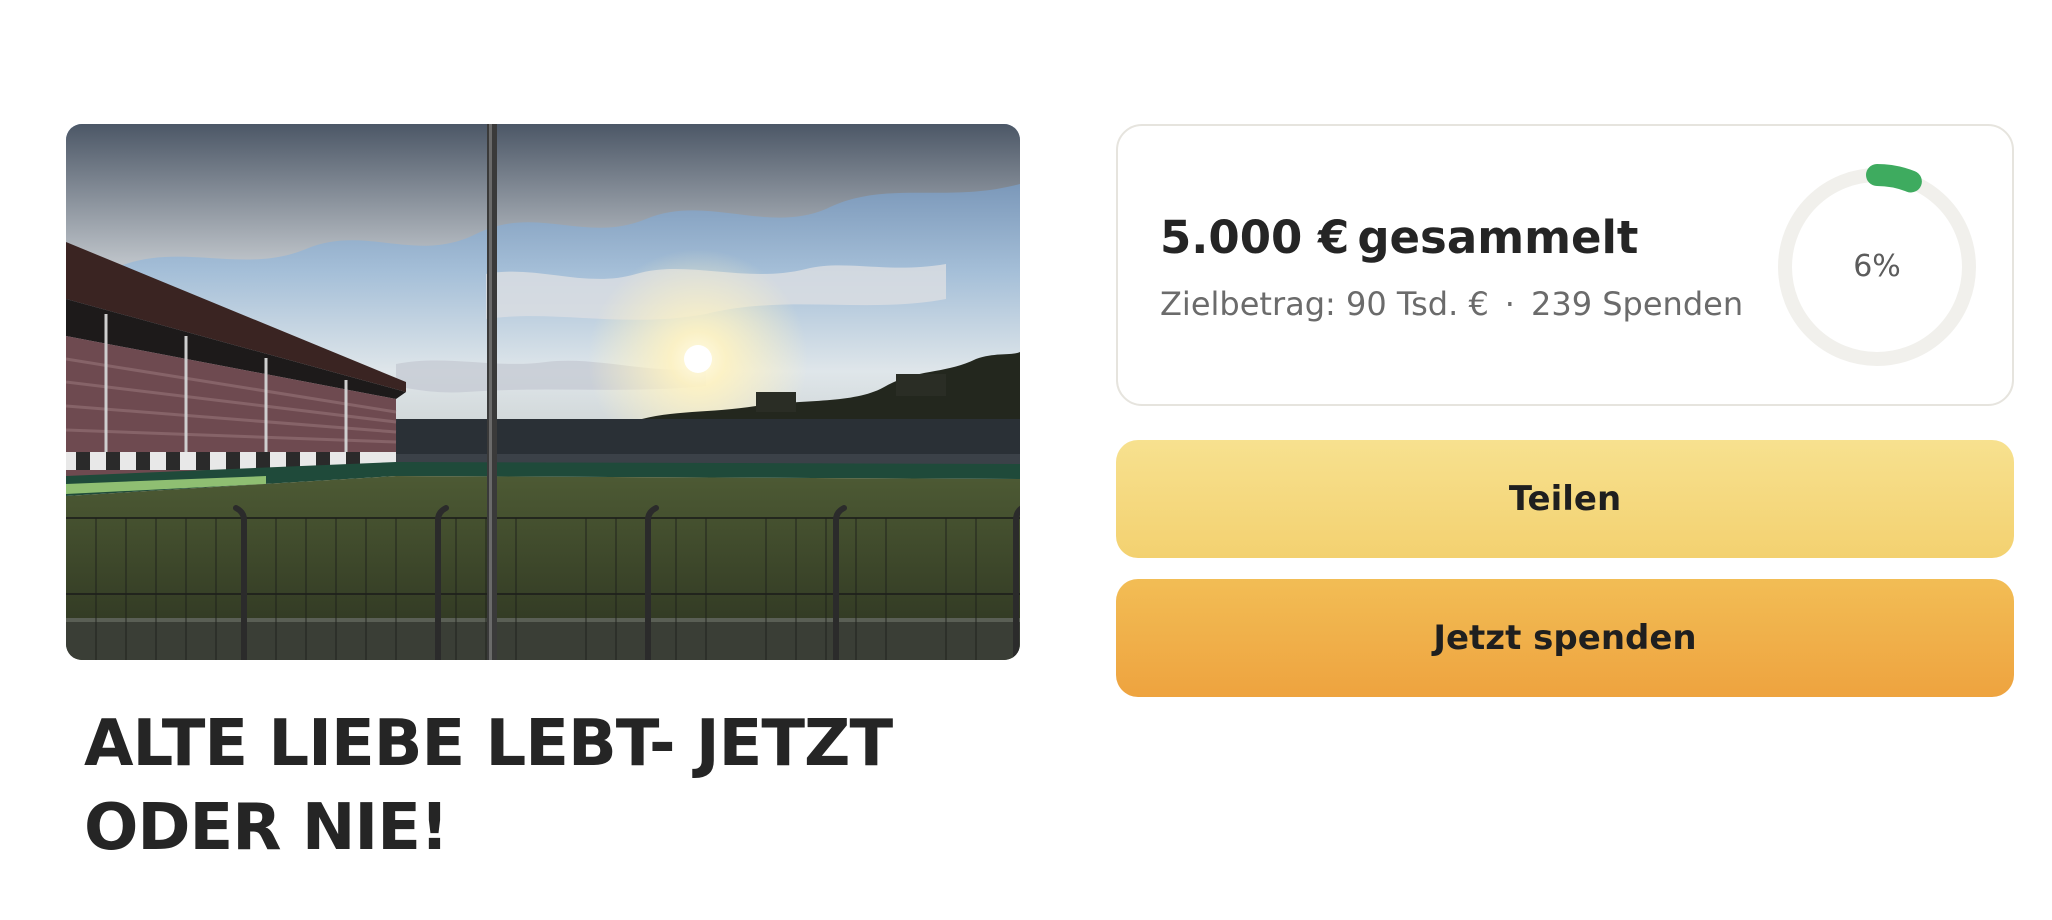 The image size is (2052, 920). I want to click on raised-amount: 5.000 €, so click(1255, 237).